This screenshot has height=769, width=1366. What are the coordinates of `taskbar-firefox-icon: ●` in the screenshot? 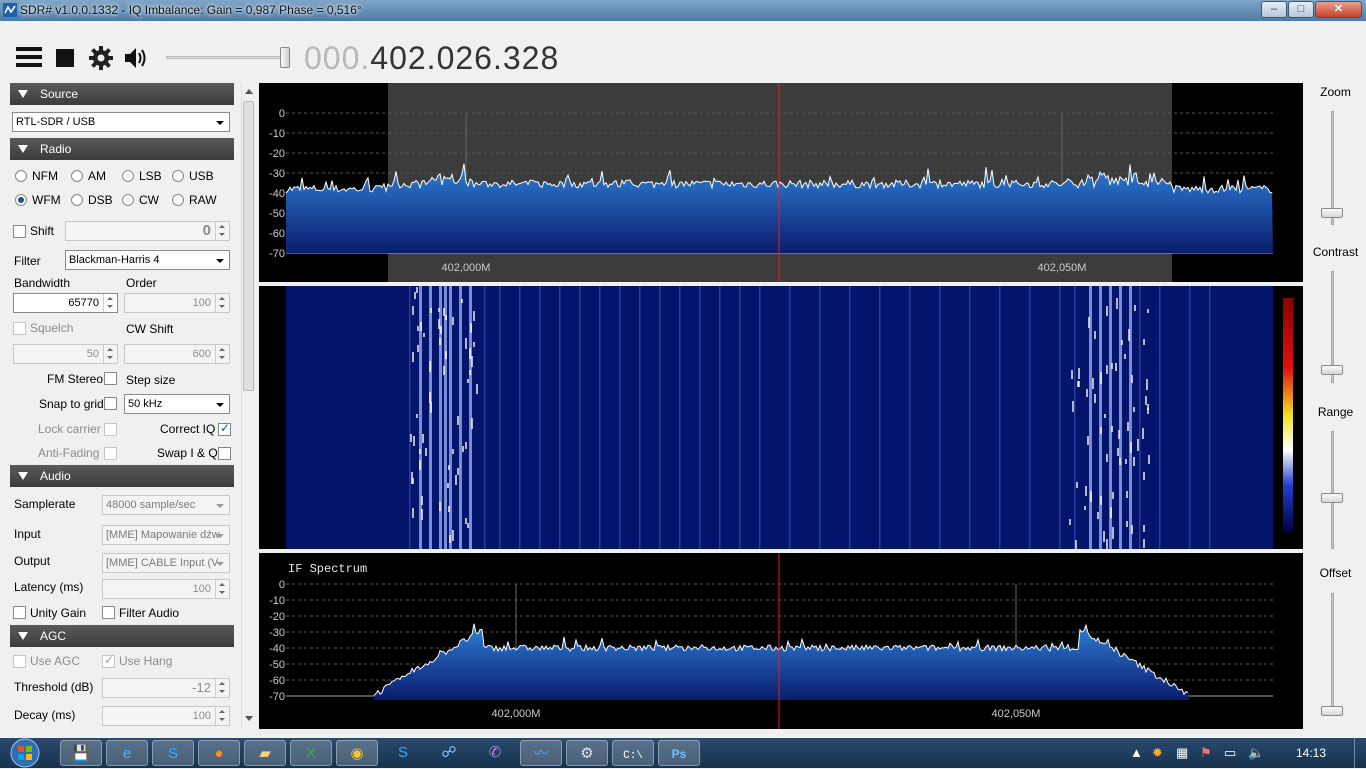 It's located at (219, 753).